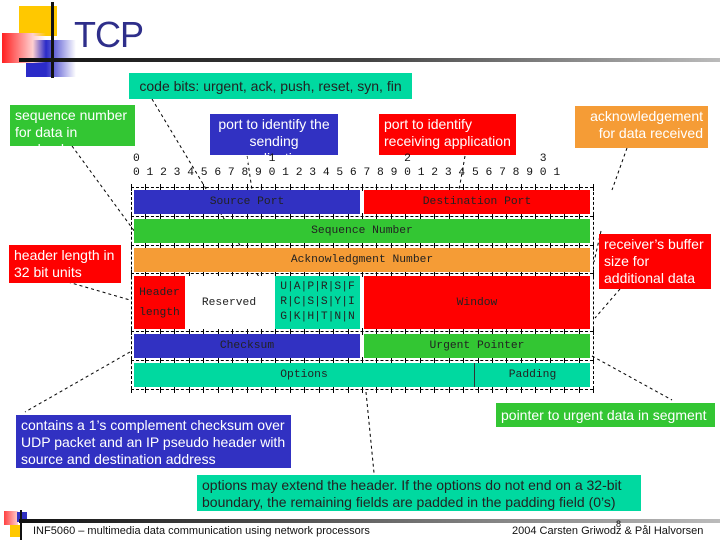 The width and height of the screenshot is (720, 540). What do you see at coordinates (64, 255) in the screenshot?
I see `callout-header-length-line-1: header length in` at bounding box center [64, 255].